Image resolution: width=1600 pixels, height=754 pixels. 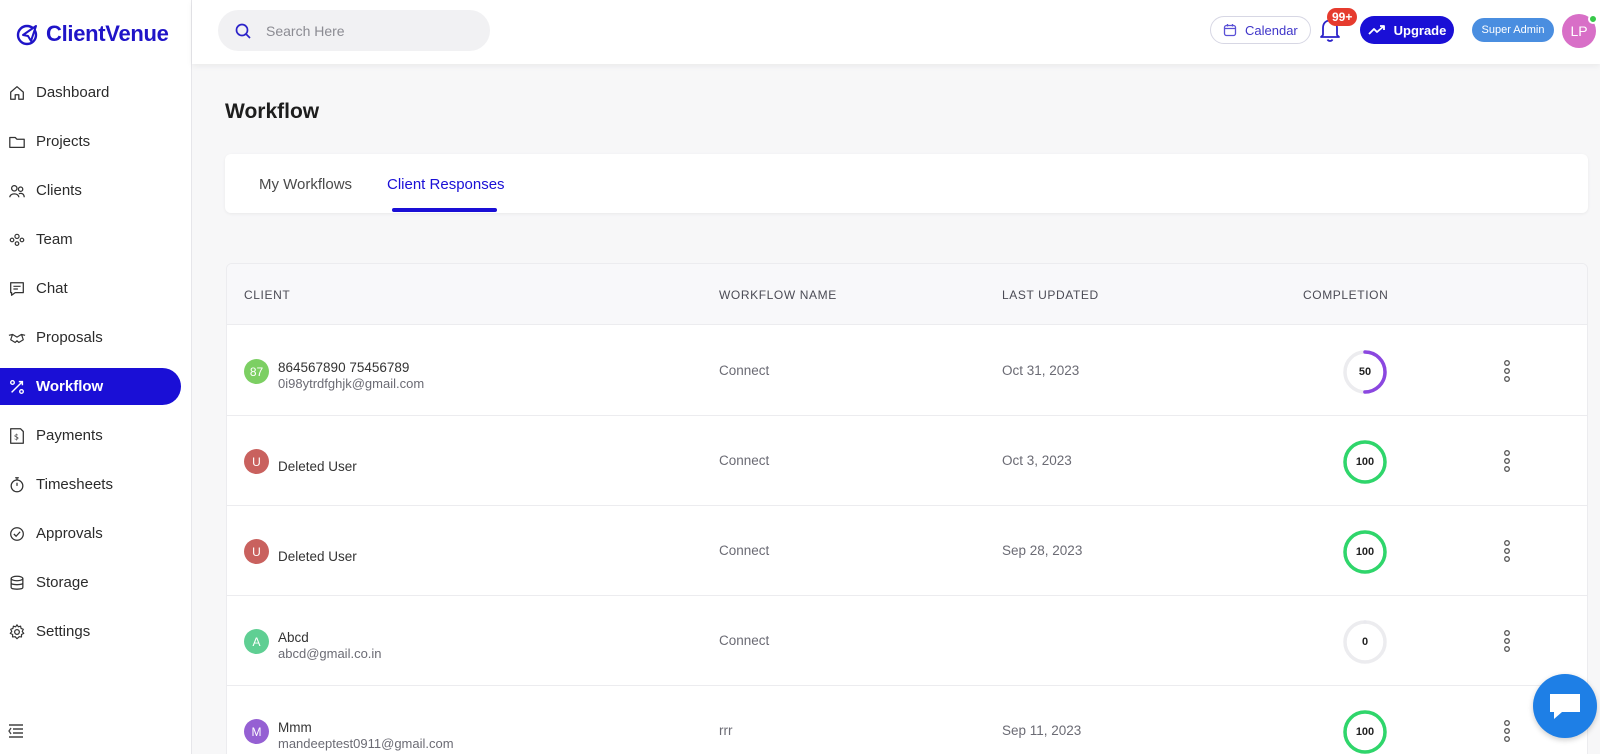 I want to click on sidebar-item-label: Proposals, so click(x=69, y=337).